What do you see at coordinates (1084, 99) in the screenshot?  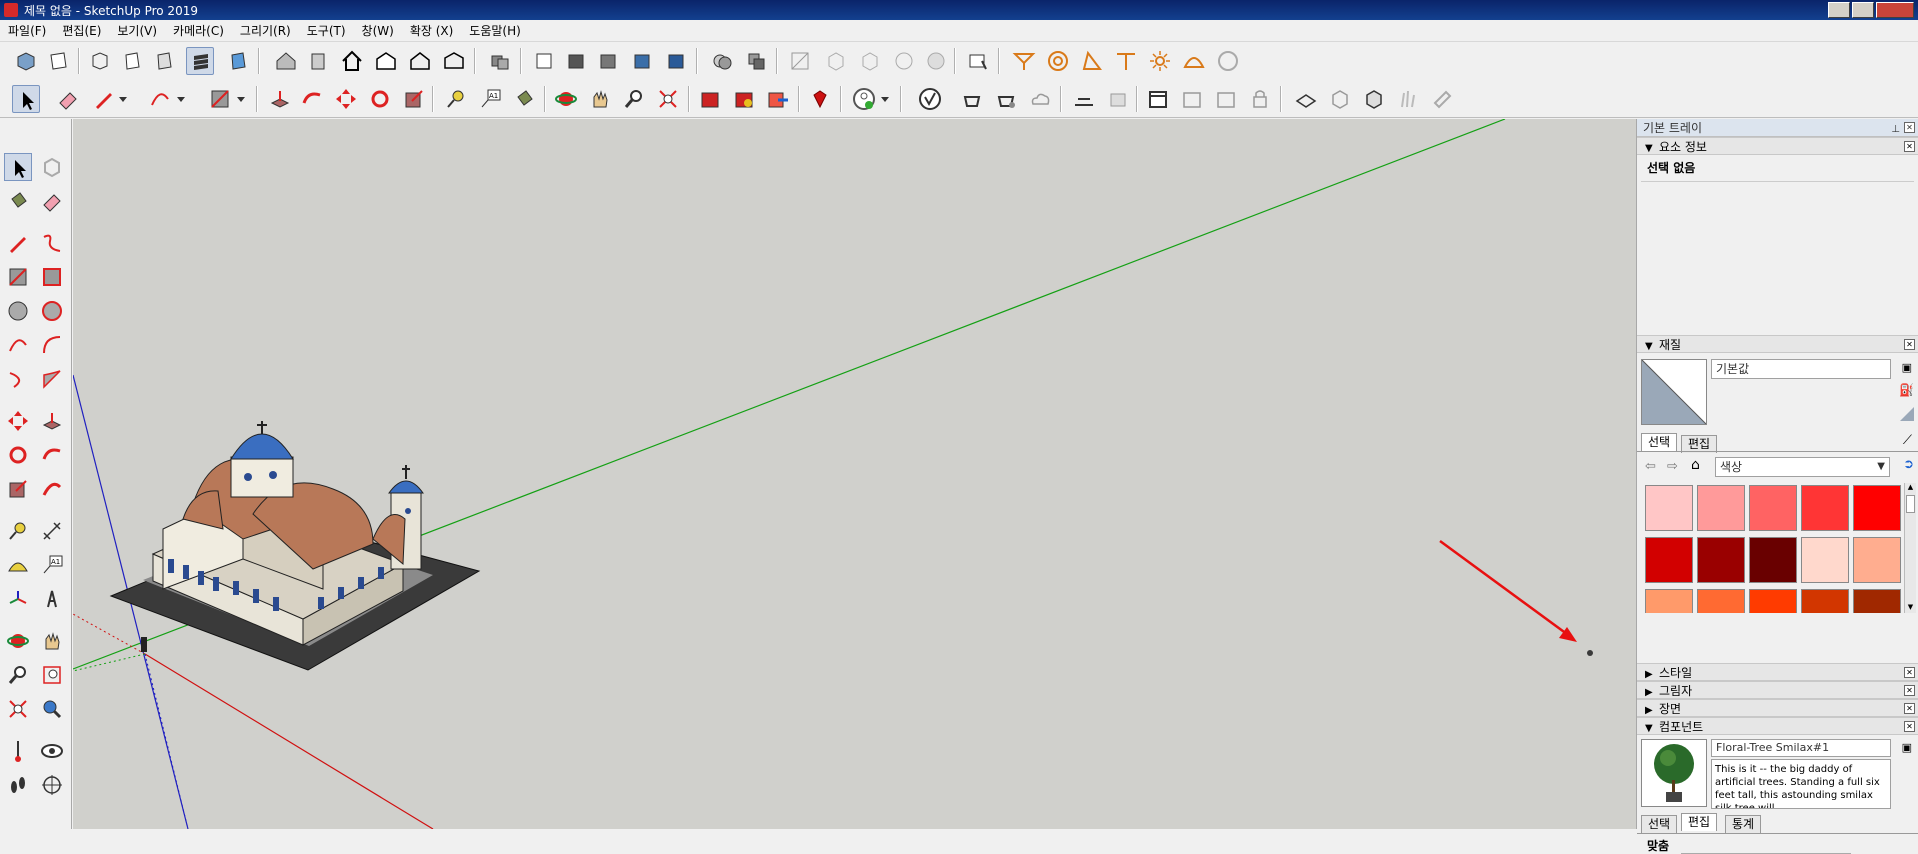 I see `frame-buffer-icon` at bounding box center [1084, 99].